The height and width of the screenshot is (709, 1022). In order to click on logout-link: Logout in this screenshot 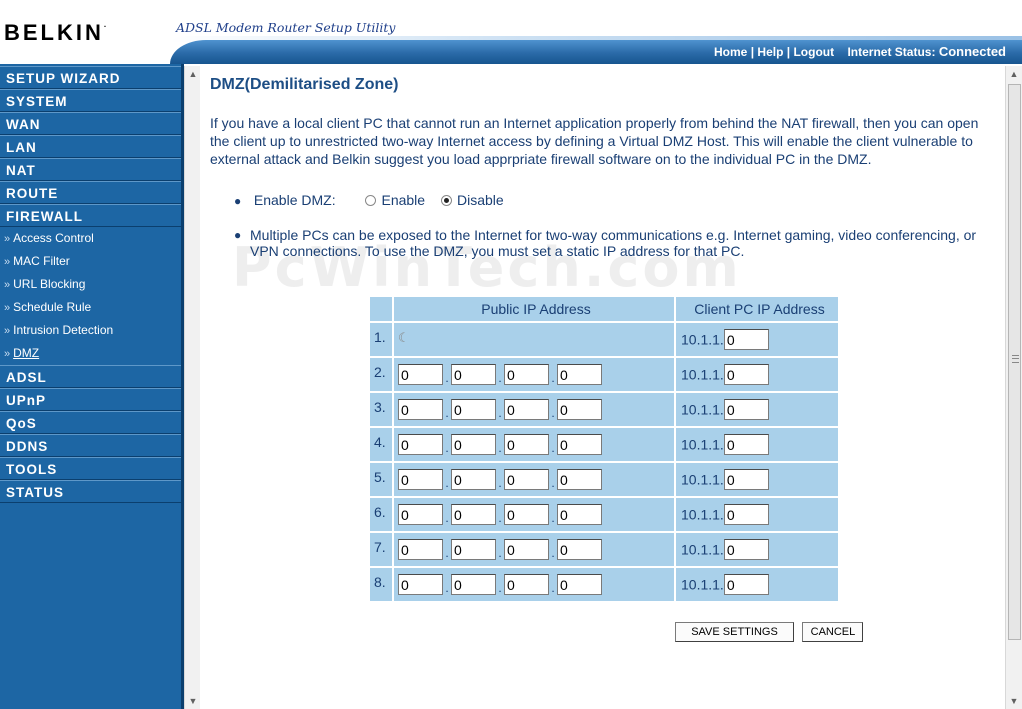, I will do `click(813, 52)`.